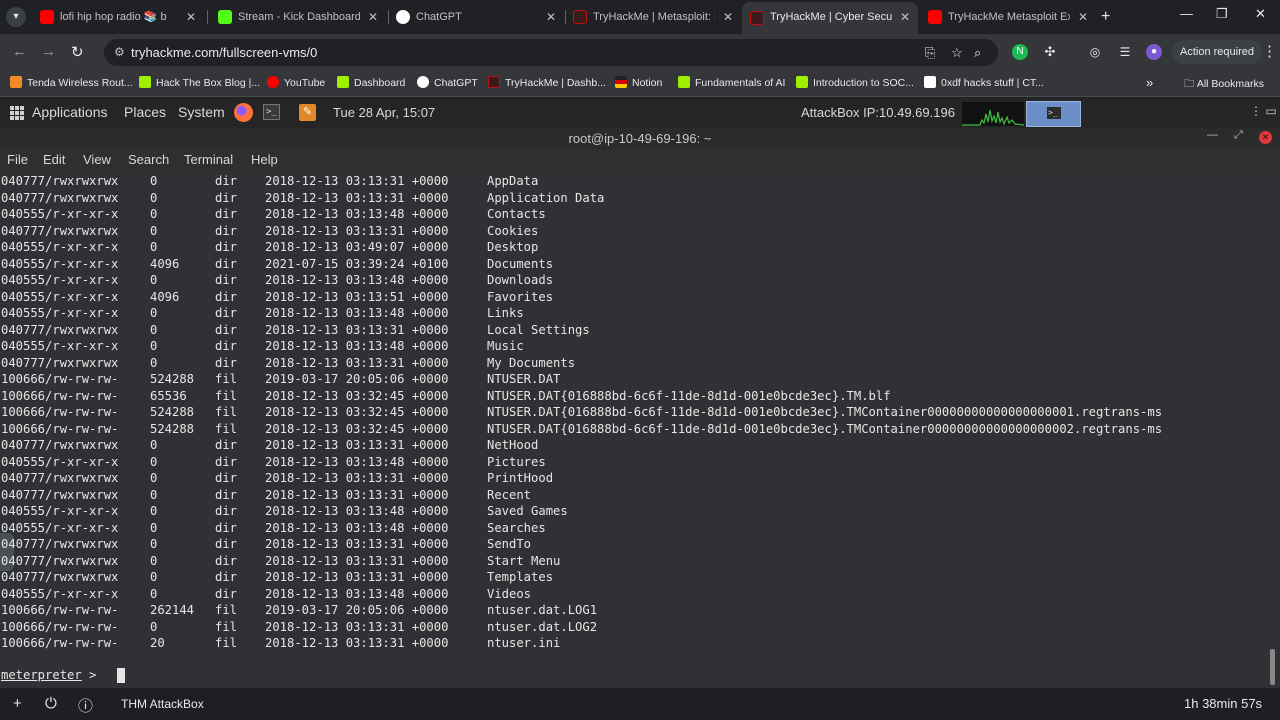  What do you see at coordinates (1050, 52) in the screenshot?
I see `extensions-puzzle-icon: ✣` at bounding box center [1050, 52].